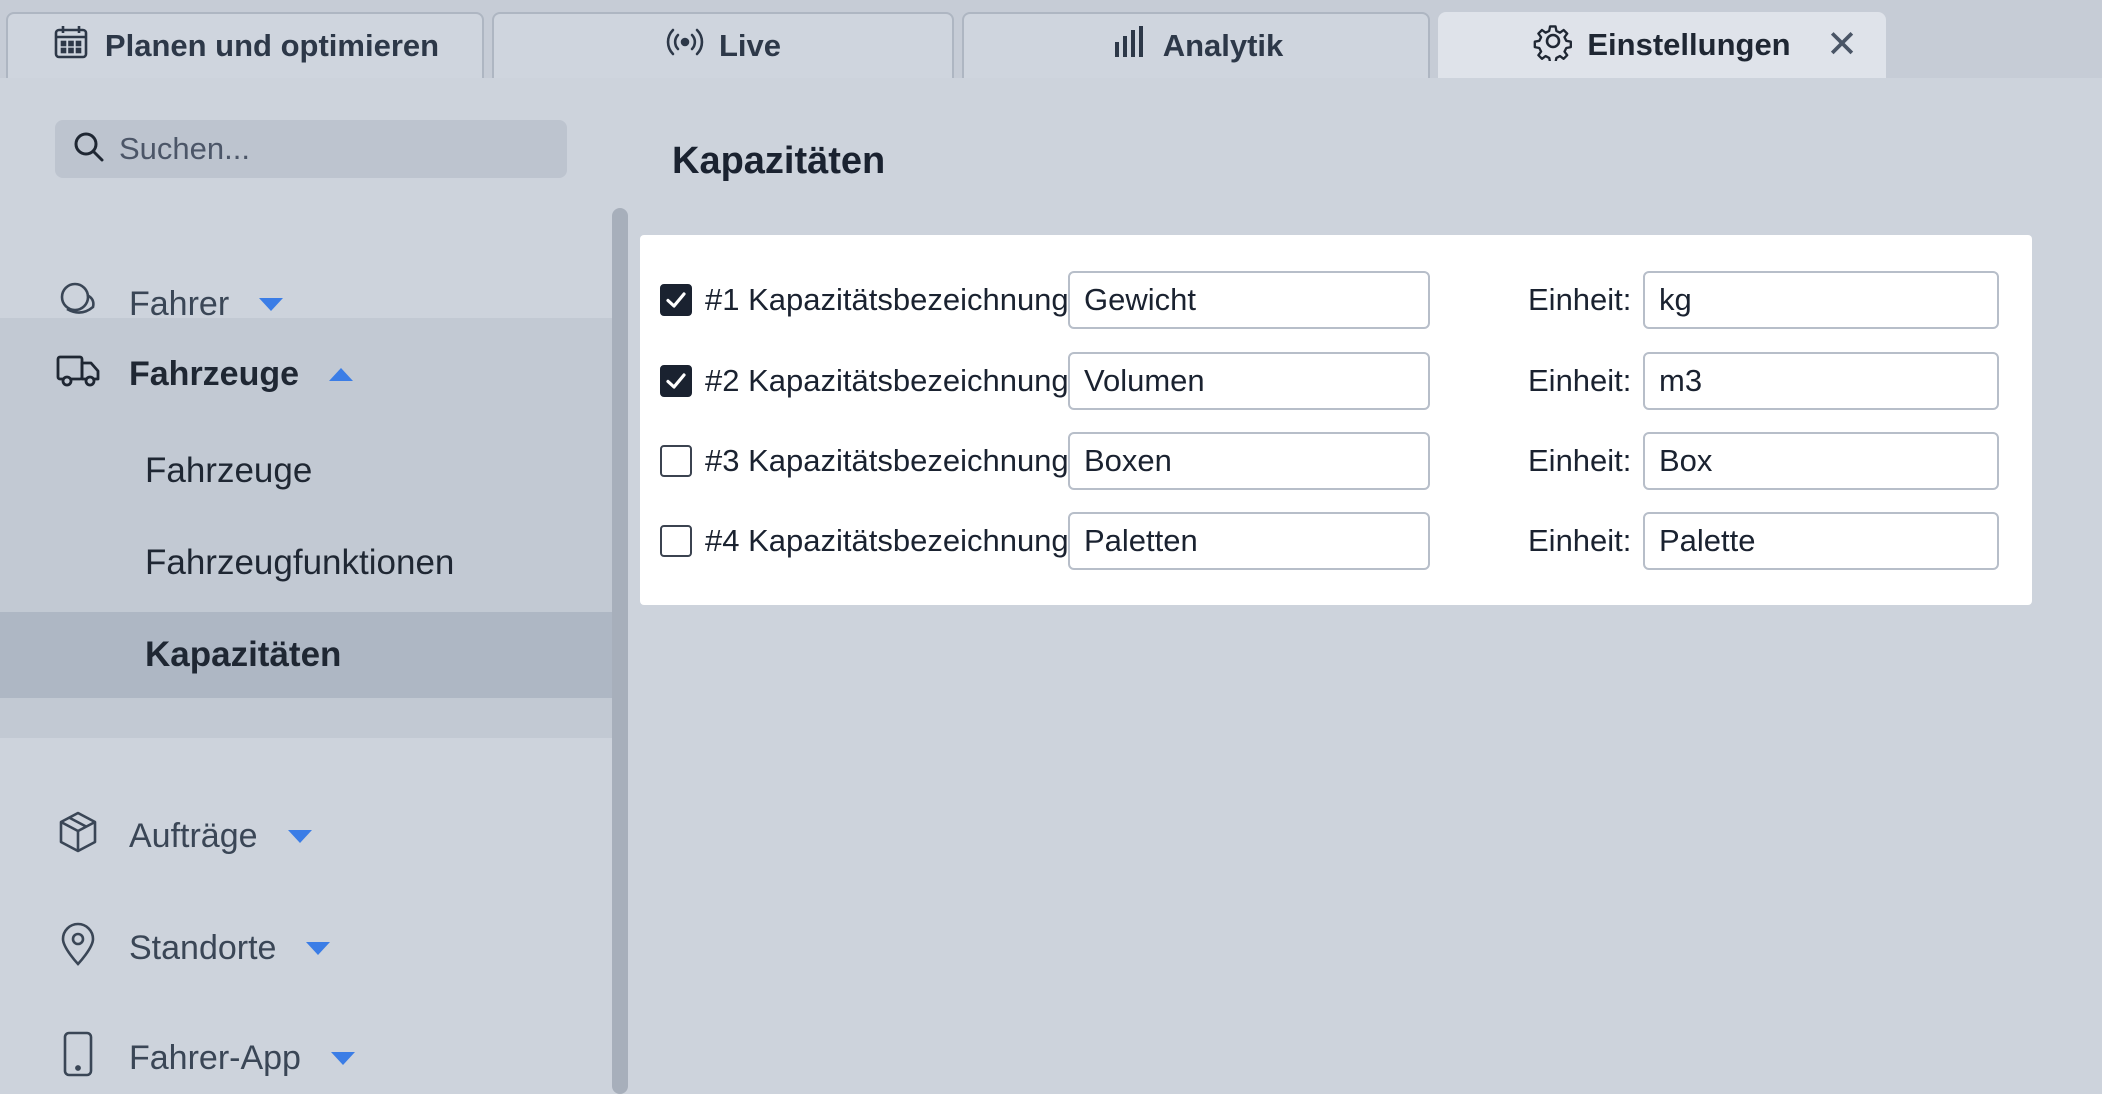 Image resolution: width=2102 pixels, height=1094 pixels. What do you see at coordinates (78, 1058) in the screenshot?
I see `smartphone-icon` at bounding box center [78, 1058].